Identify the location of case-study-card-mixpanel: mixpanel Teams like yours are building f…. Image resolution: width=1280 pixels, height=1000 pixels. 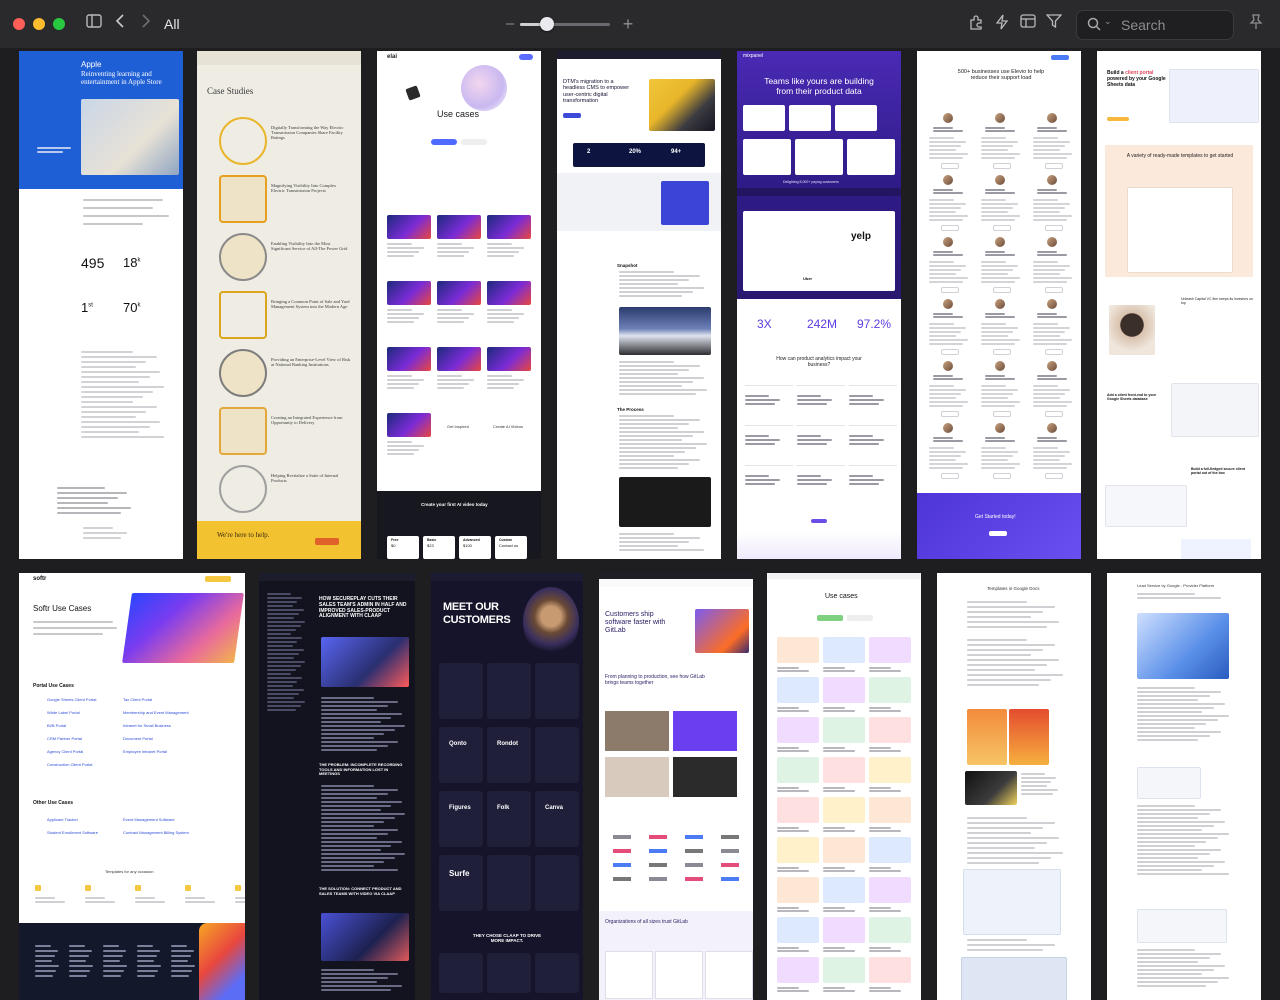
(819, 305).